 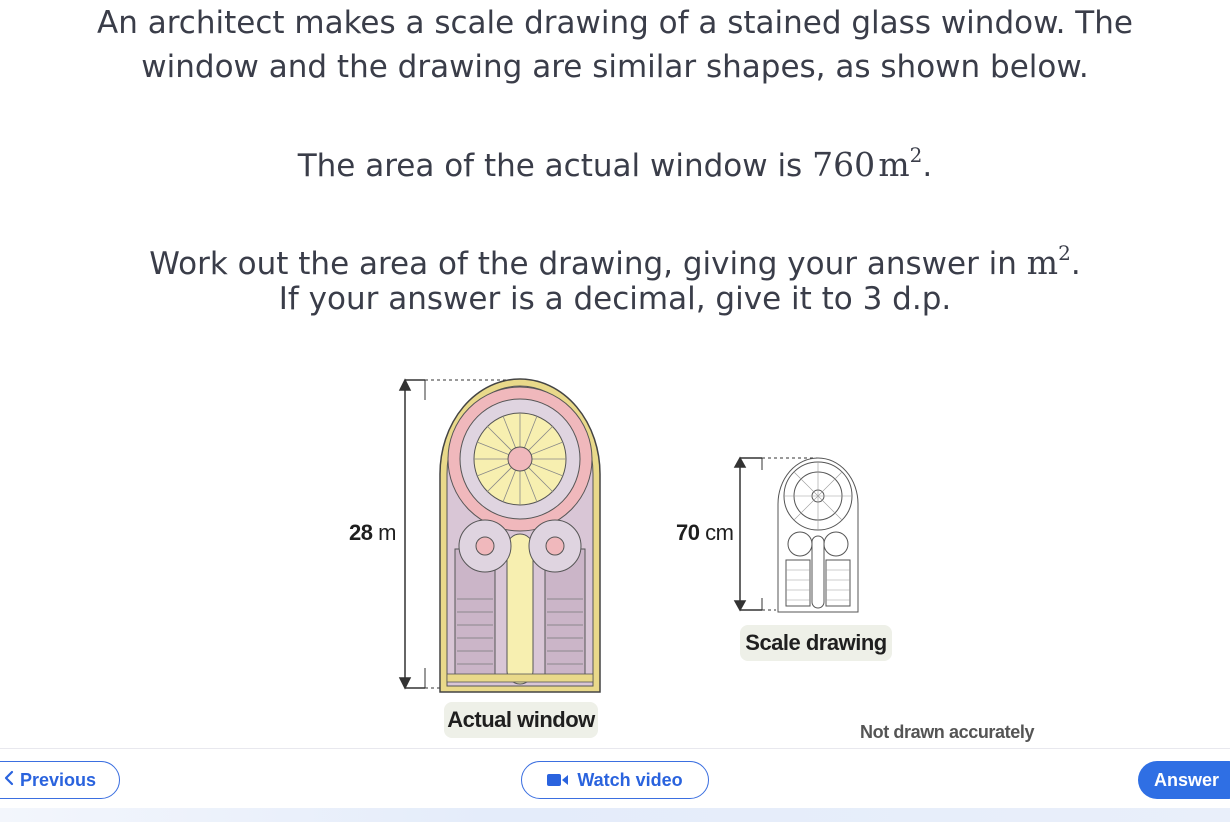 I want to click on stained-glass-window, so click(x=520, y=535).